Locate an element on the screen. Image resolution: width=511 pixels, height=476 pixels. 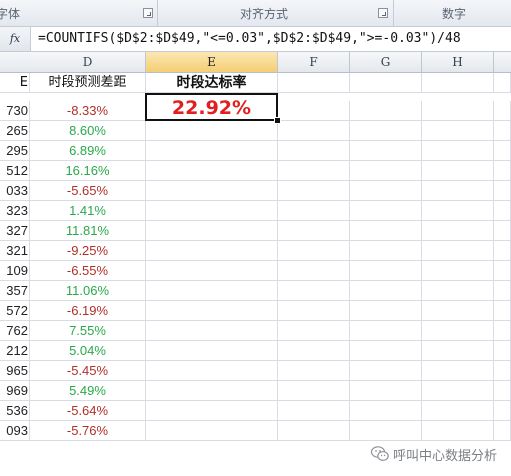
alignment-dialog-launcher-icon is located at coordinates (383, 13).